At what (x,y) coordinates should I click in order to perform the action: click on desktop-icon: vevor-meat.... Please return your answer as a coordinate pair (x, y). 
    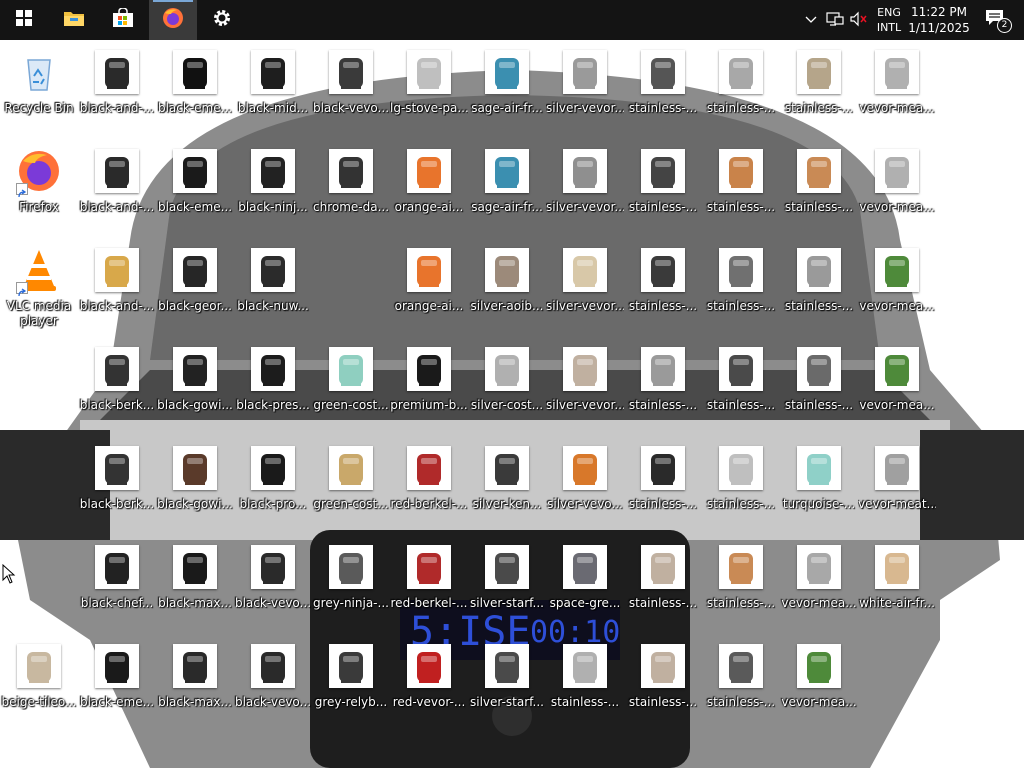
    Looking at the image, I should click on (897, 484).